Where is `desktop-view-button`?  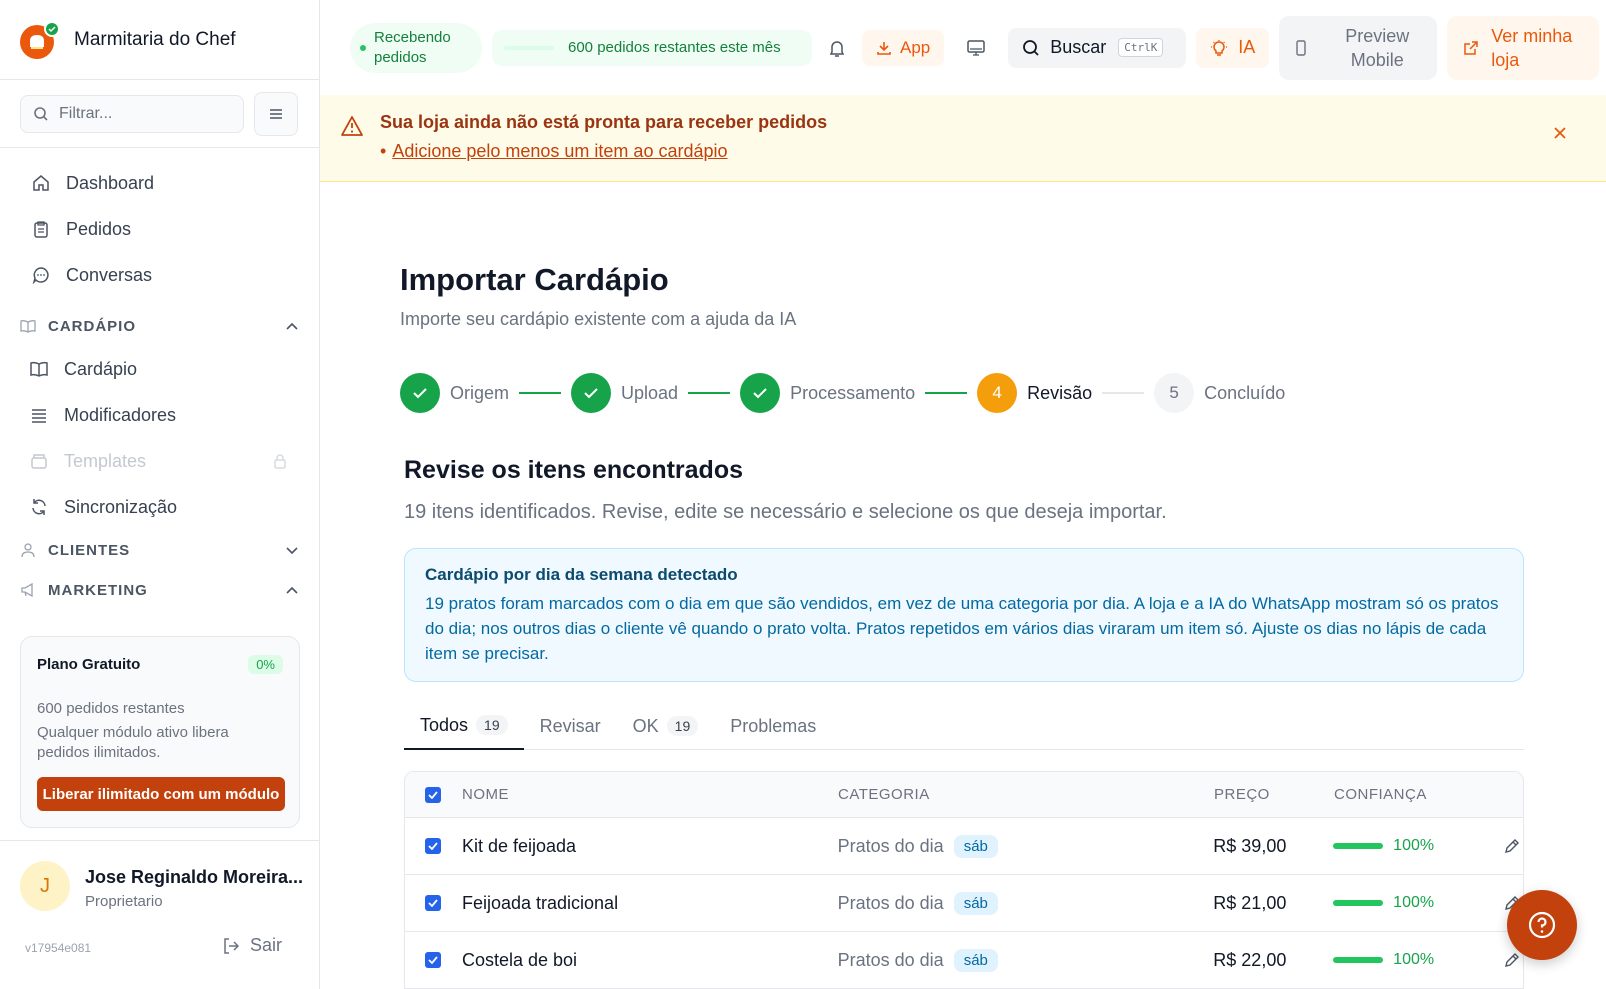
desktop-view-button is located at coordinates (976, 48).